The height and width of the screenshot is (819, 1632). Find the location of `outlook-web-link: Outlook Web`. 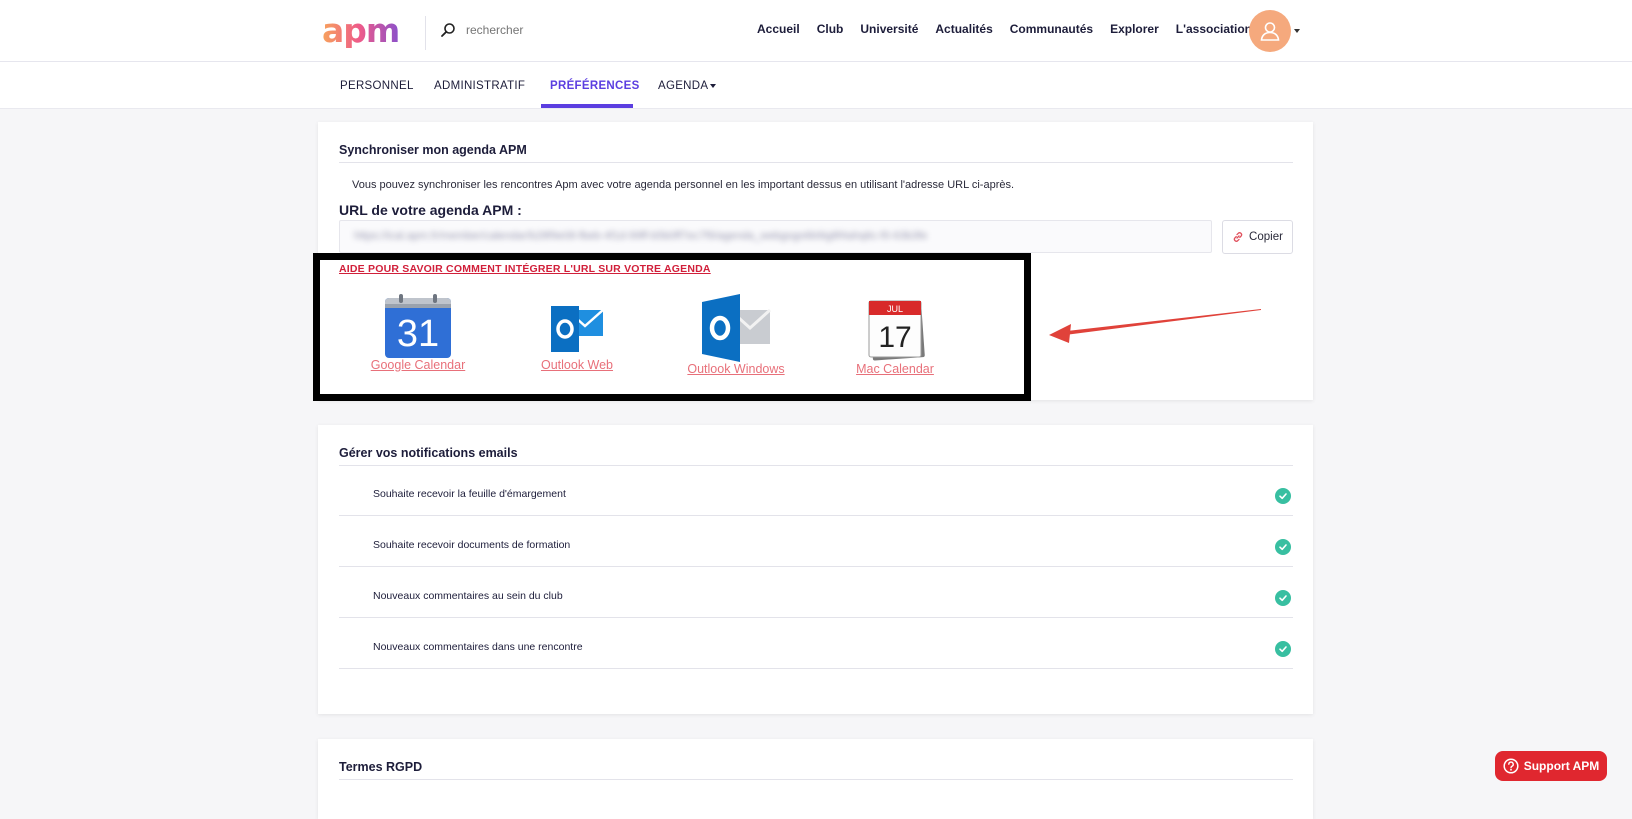

outlook-web-link: Outlook Web is located at coordinates (577, 337).